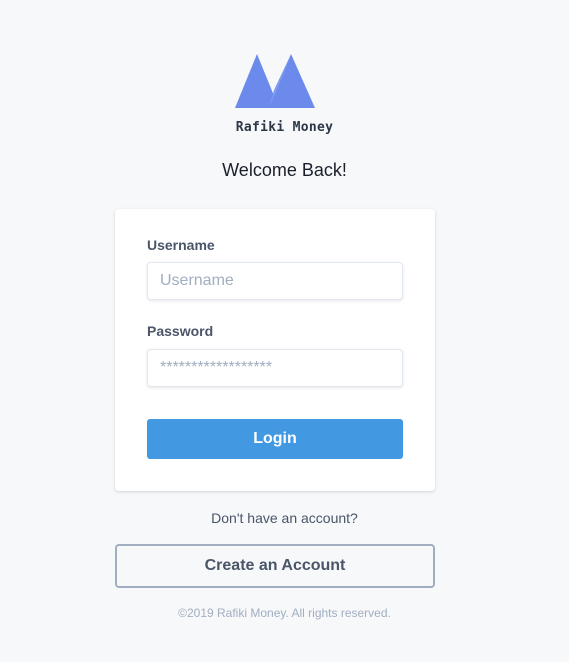  I want to click on password-input, so click(275, 368).